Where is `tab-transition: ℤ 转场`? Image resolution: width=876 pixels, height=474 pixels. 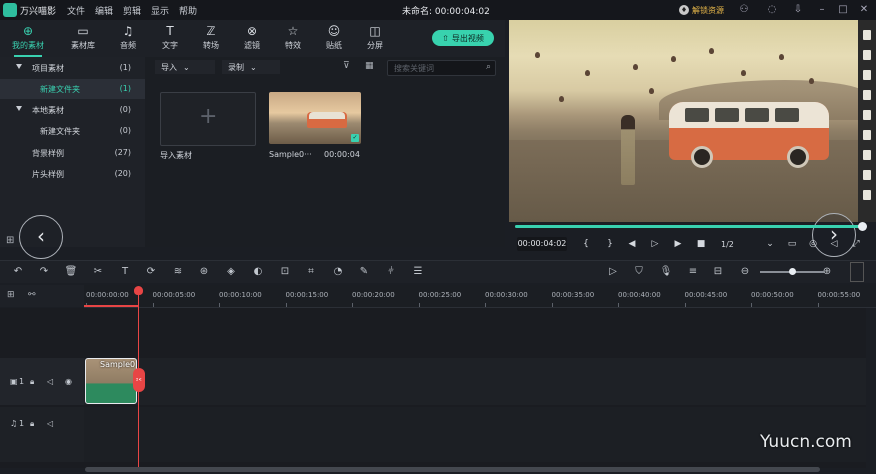
tab-transition: ℤ 转场 is located at coordinates (211, 38).